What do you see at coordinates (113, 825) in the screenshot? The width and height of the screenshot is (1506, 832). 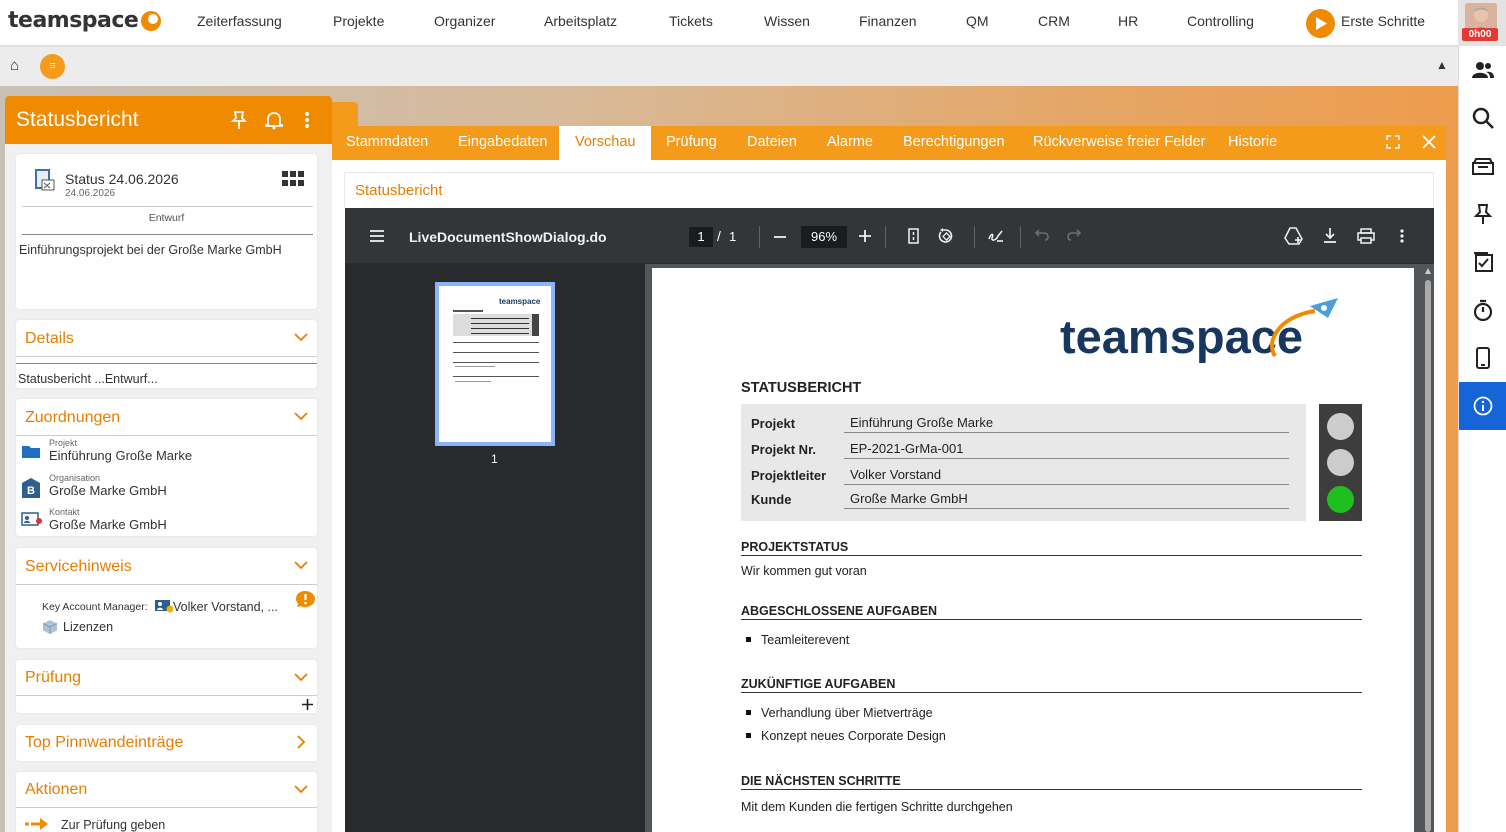 I see `action-submit-review: Zur Prüfung geben` at bounding box center [113, 825].